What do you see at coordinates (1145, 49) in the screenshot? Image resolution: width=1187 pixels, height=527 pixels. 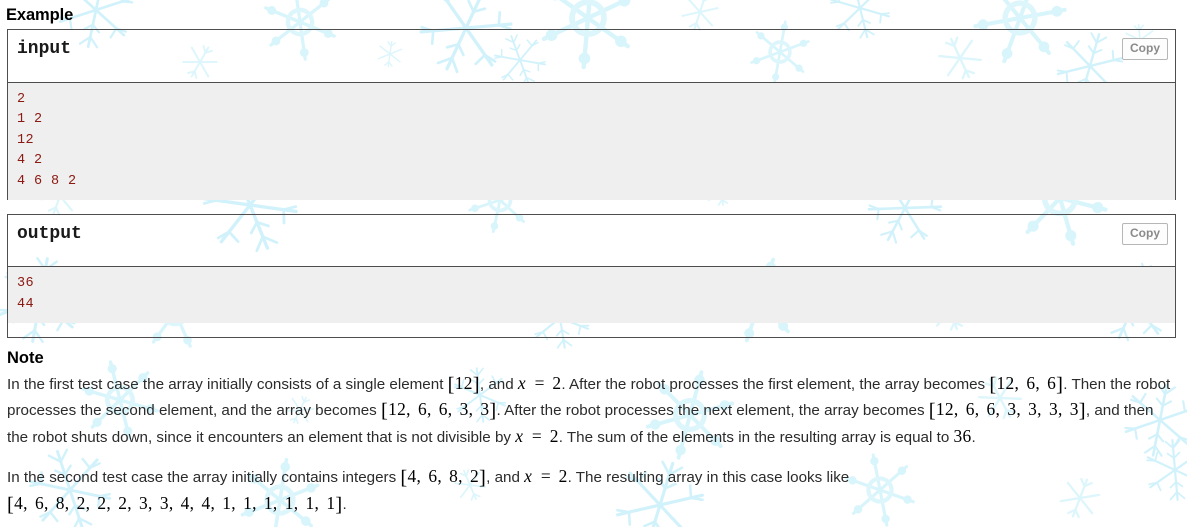 I see `copy-input-button: Copy` at bounding box center [1145, 49].